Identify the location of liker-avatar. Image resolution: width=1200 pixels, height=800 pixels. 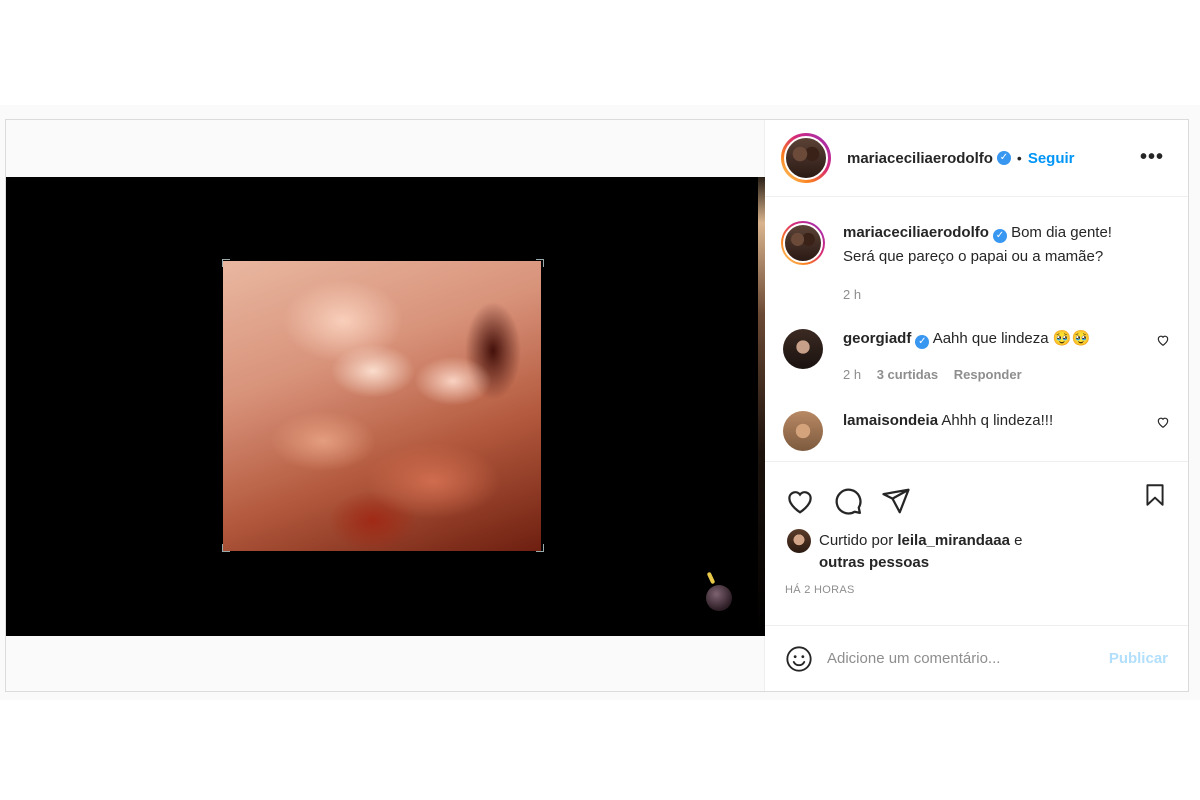
(799, 541).